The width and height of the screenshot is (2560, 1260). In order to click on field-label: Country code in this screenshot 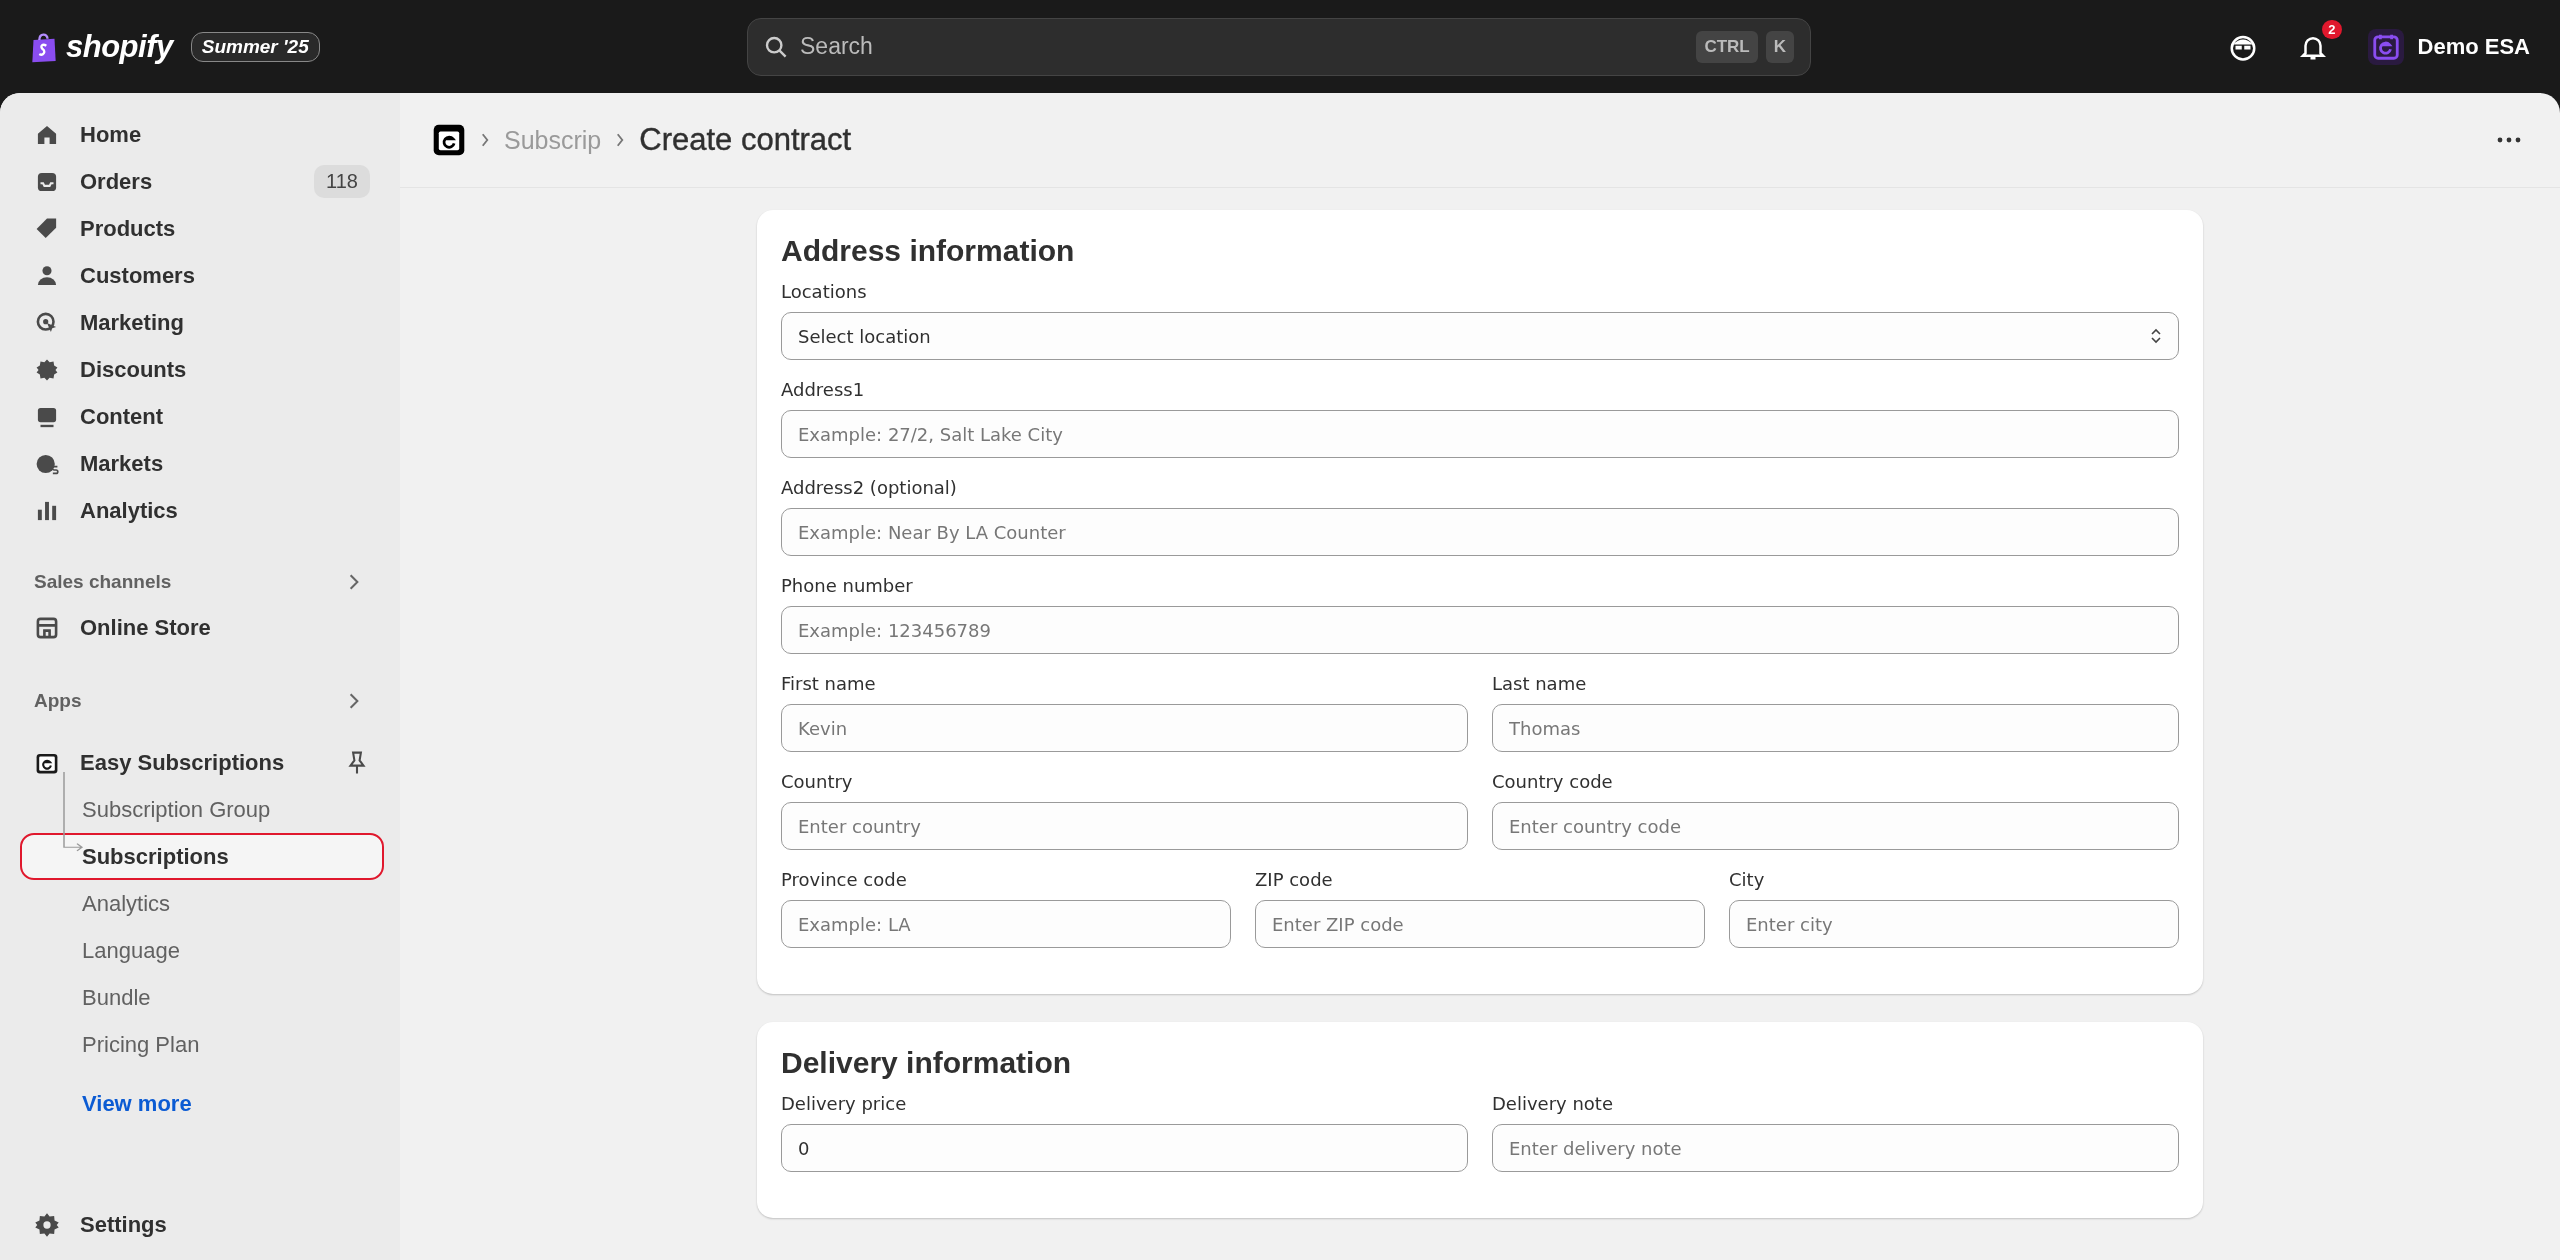, I will do `click(1553, 781)`.